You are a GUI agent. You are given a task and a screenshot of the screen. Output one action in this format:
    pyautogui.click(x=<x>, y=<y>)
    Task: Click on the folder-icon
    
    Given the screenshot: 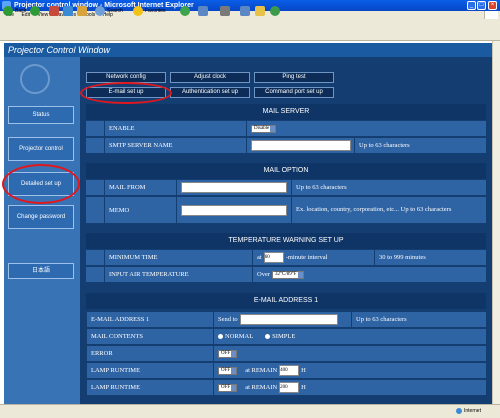 What is the action you would take?
    pyautogui.click(x=260, y=10)
    